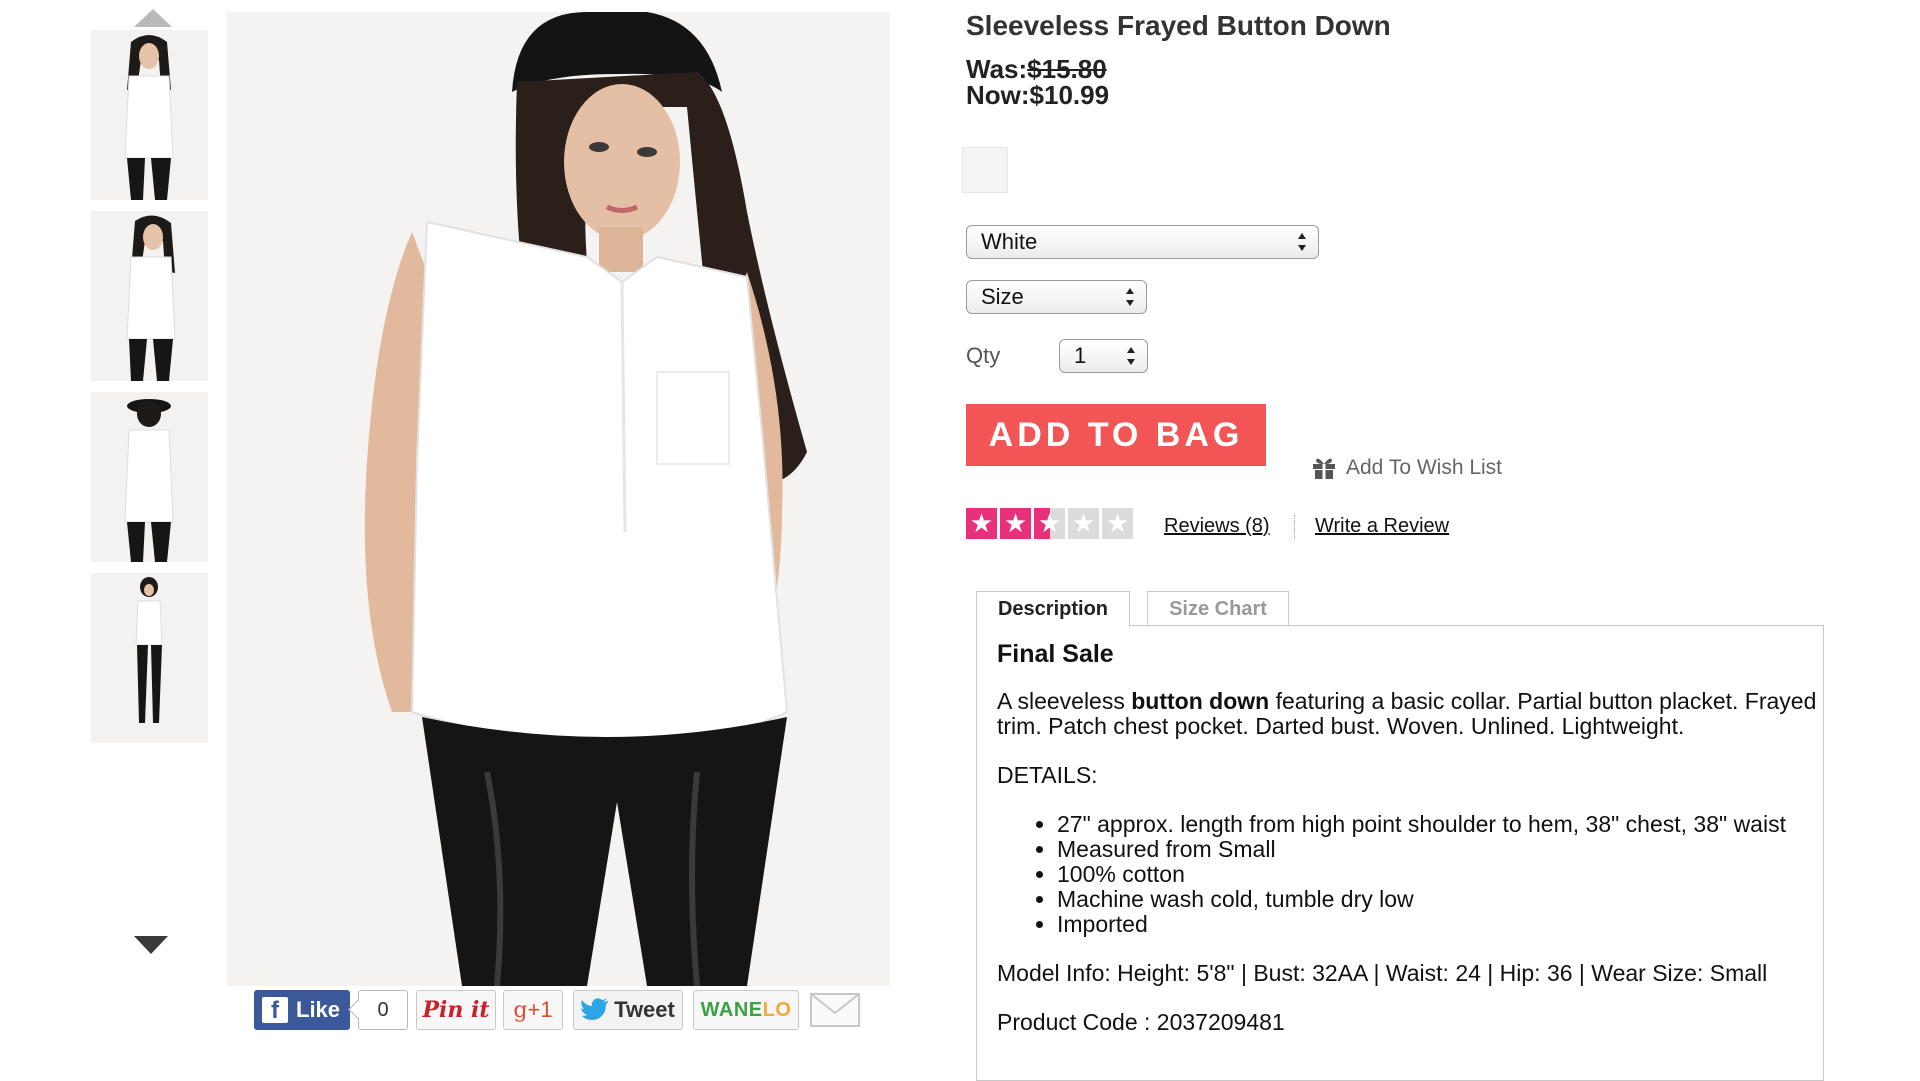 This screenshot has height=1081, width=1920. Describe the element at coordinates (1178, 25) in the screenshot. I see `product-title: Sleeveless Frayed Button Down` at that location.